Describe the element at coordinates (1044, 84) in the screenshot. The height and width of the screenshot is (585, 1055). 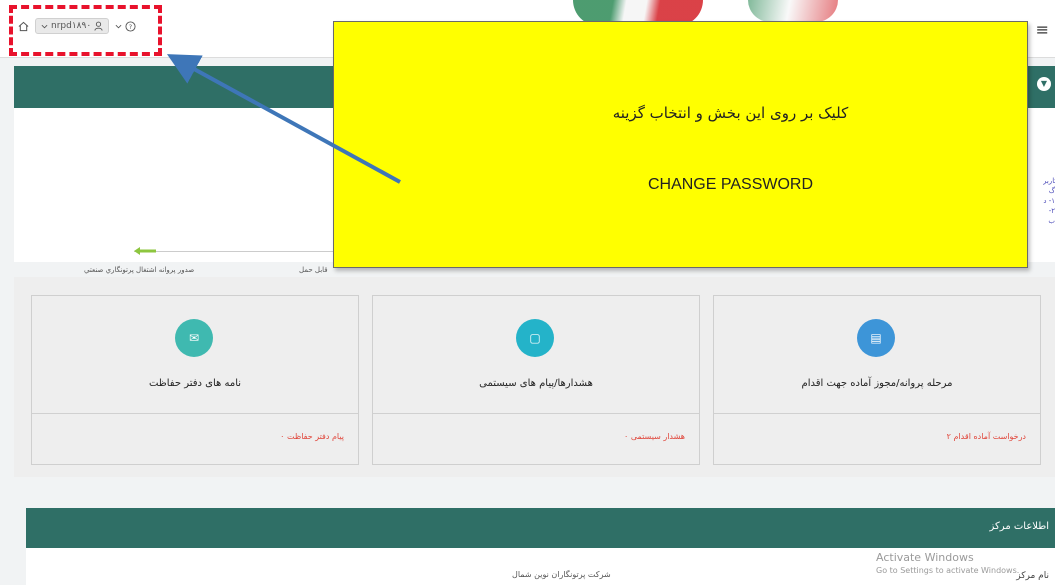
I see `chevron-circle-icon: ▼` at that location.